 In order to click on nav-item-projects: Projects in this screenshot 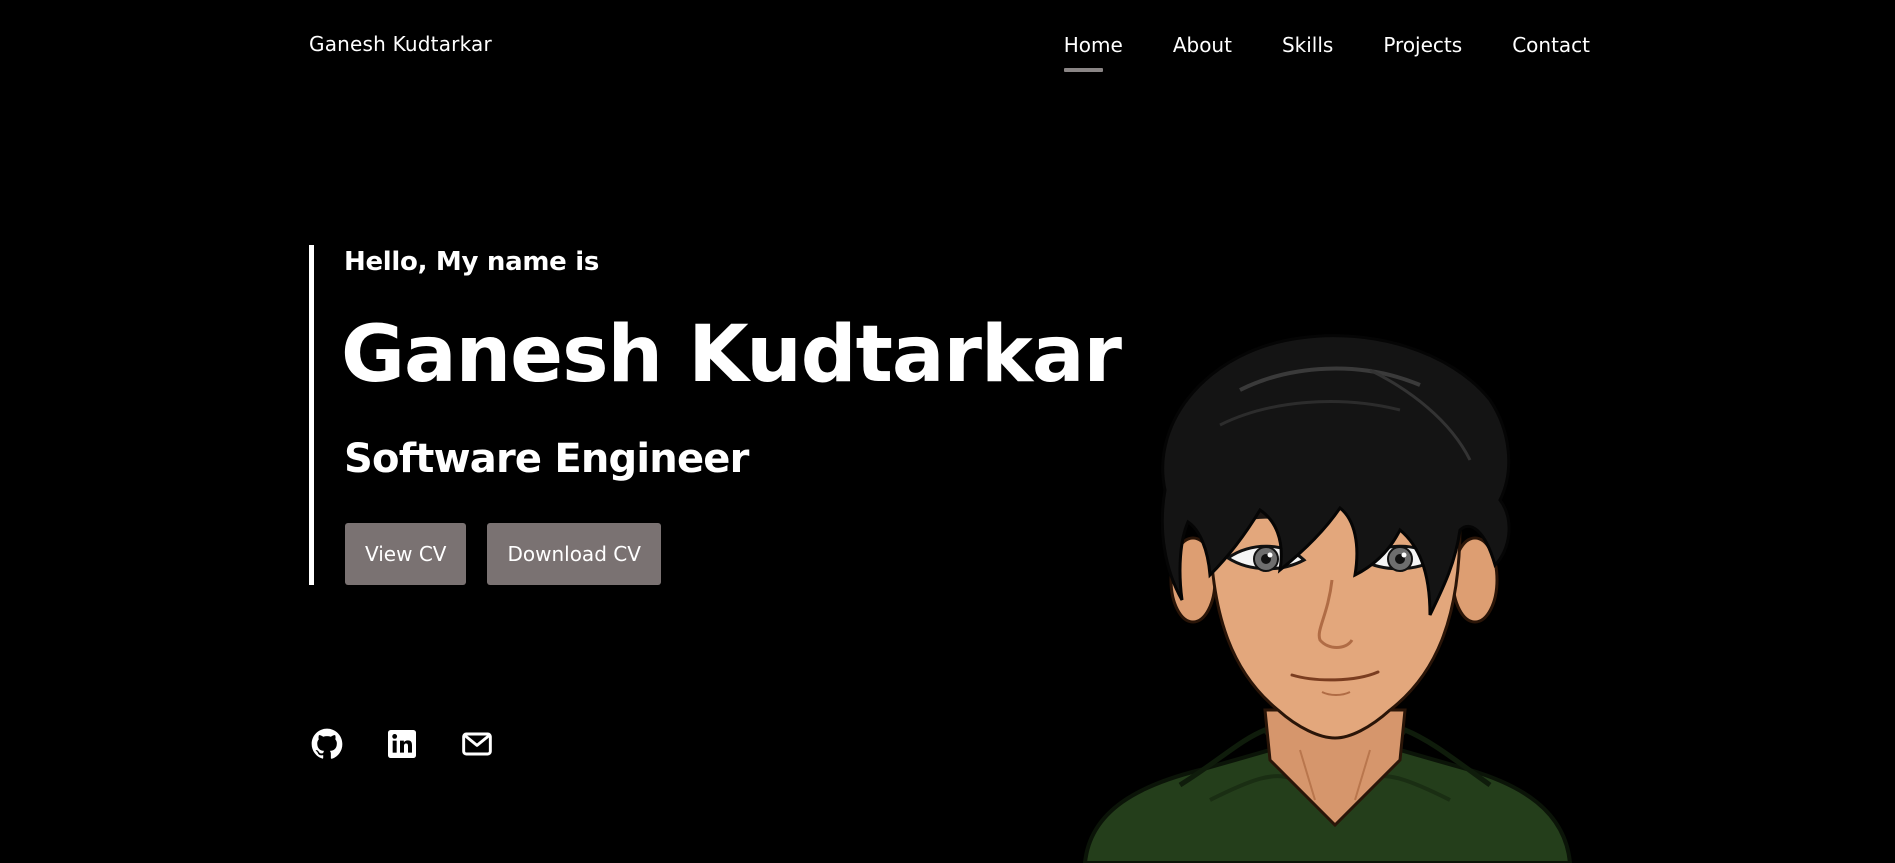, I will do `click(1422, 45)`.